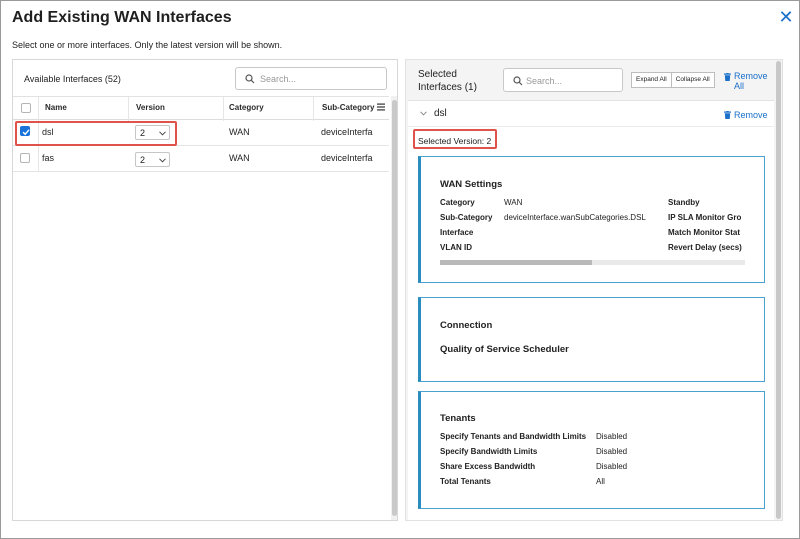 Image resolution: width=800 pixels, height=539 pixels. I want to click on tenant-field-label: Share Excess Bandwidth, so click(488, 466).